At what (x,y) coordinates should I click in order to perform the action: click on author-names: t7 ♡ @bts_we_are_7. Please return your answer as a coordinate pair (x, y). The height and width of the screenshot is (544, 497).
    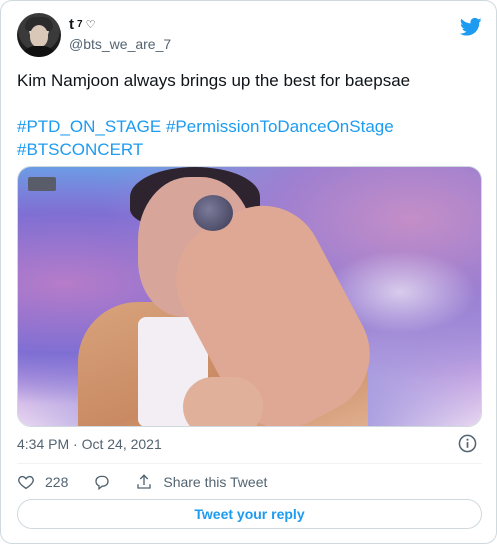
    Looking at the image, I should click on (120, 34).